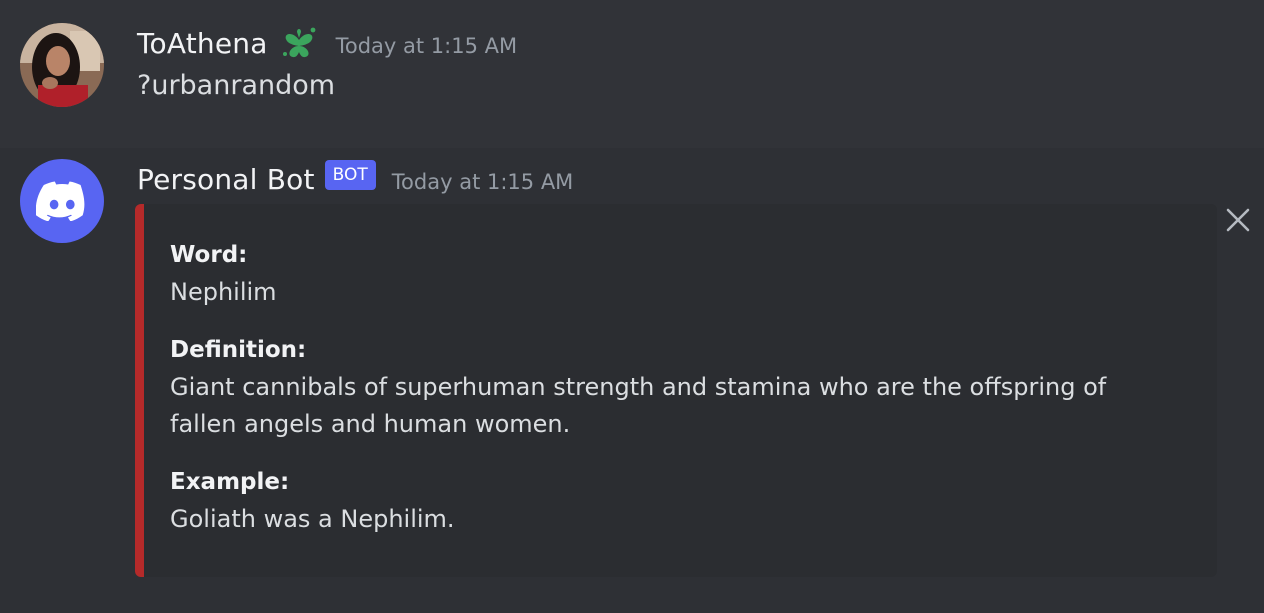 This screenshot has height=613, width=1264. I want to click on message-header: Personal Bot BOT Today at 1:15 AM, so click(355, 179).